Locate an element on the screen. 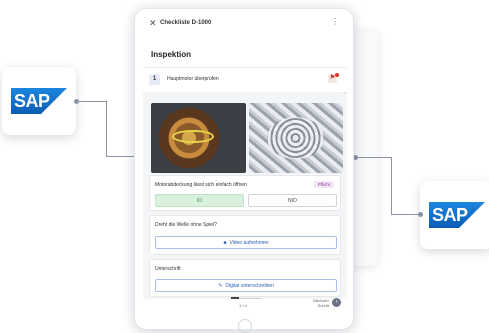  sap-logo-card-right: SAP is located at coordinates (454, 215).